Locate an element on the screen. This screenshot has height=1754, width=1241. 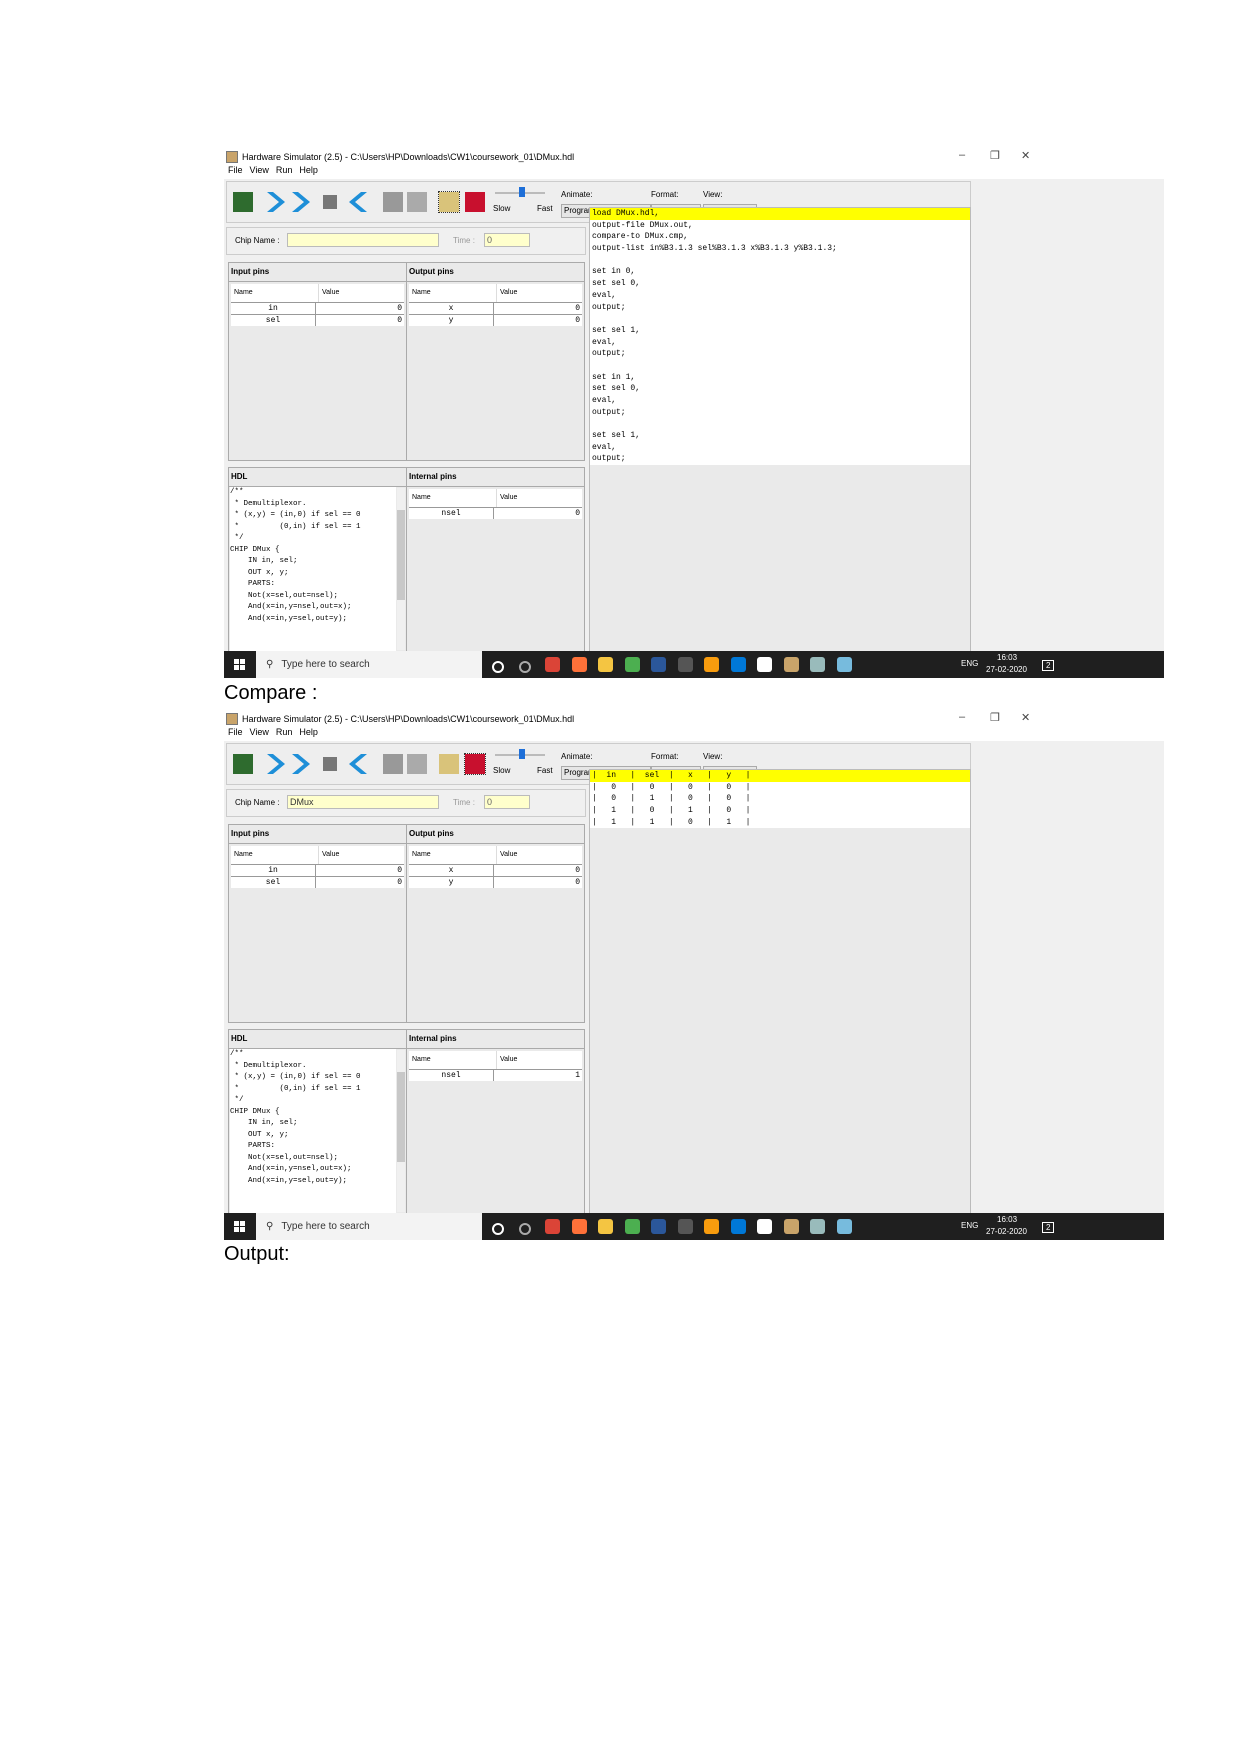
chip-name-field: DMux is located at coordinates (363, 802).